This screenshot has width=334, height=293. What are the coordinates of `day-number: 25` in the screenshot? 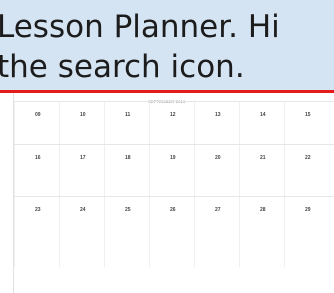 It's located at (128, 210).